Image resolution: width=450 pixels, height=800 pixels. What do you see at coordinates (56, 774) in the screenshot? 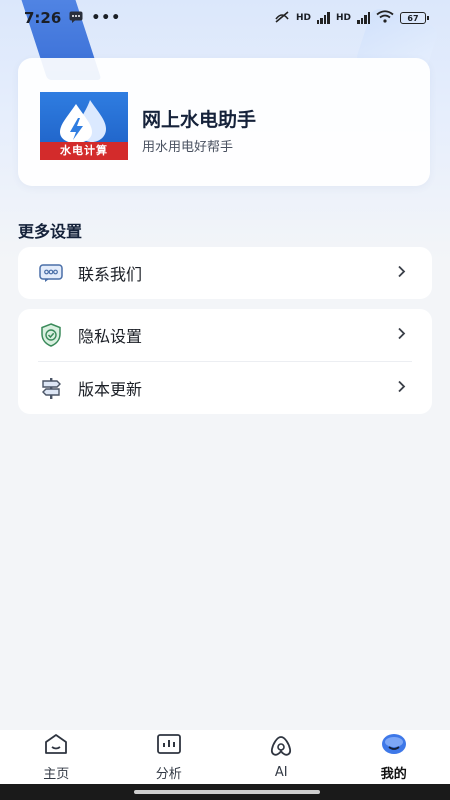
I see `tab-home-label: 主页` at bounding box center [56, 774].